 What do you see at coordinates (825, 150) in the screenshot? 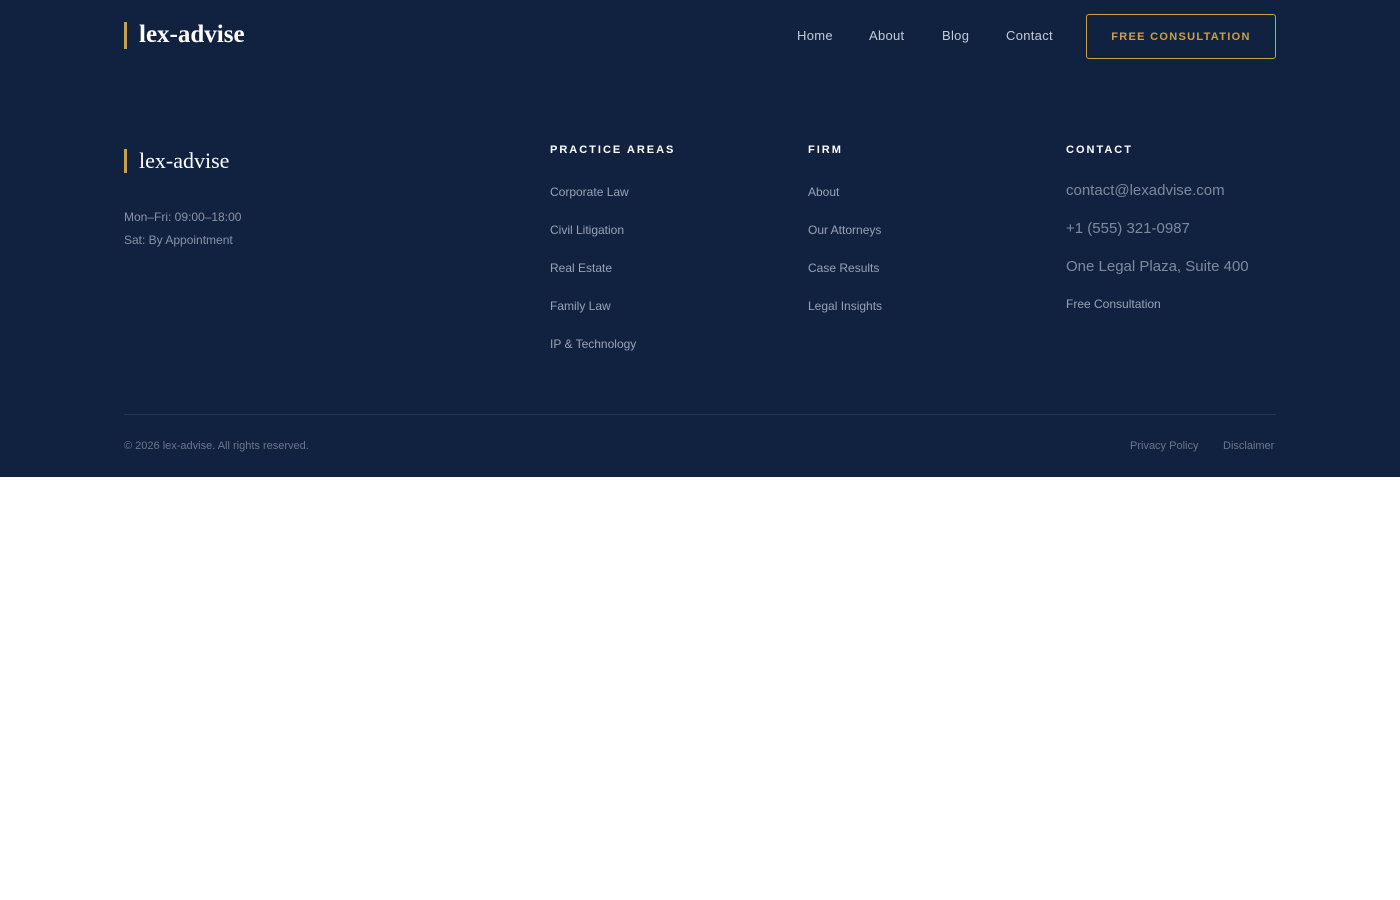
I see `firm-heading: FIRM` at bounding box center [825, 150].